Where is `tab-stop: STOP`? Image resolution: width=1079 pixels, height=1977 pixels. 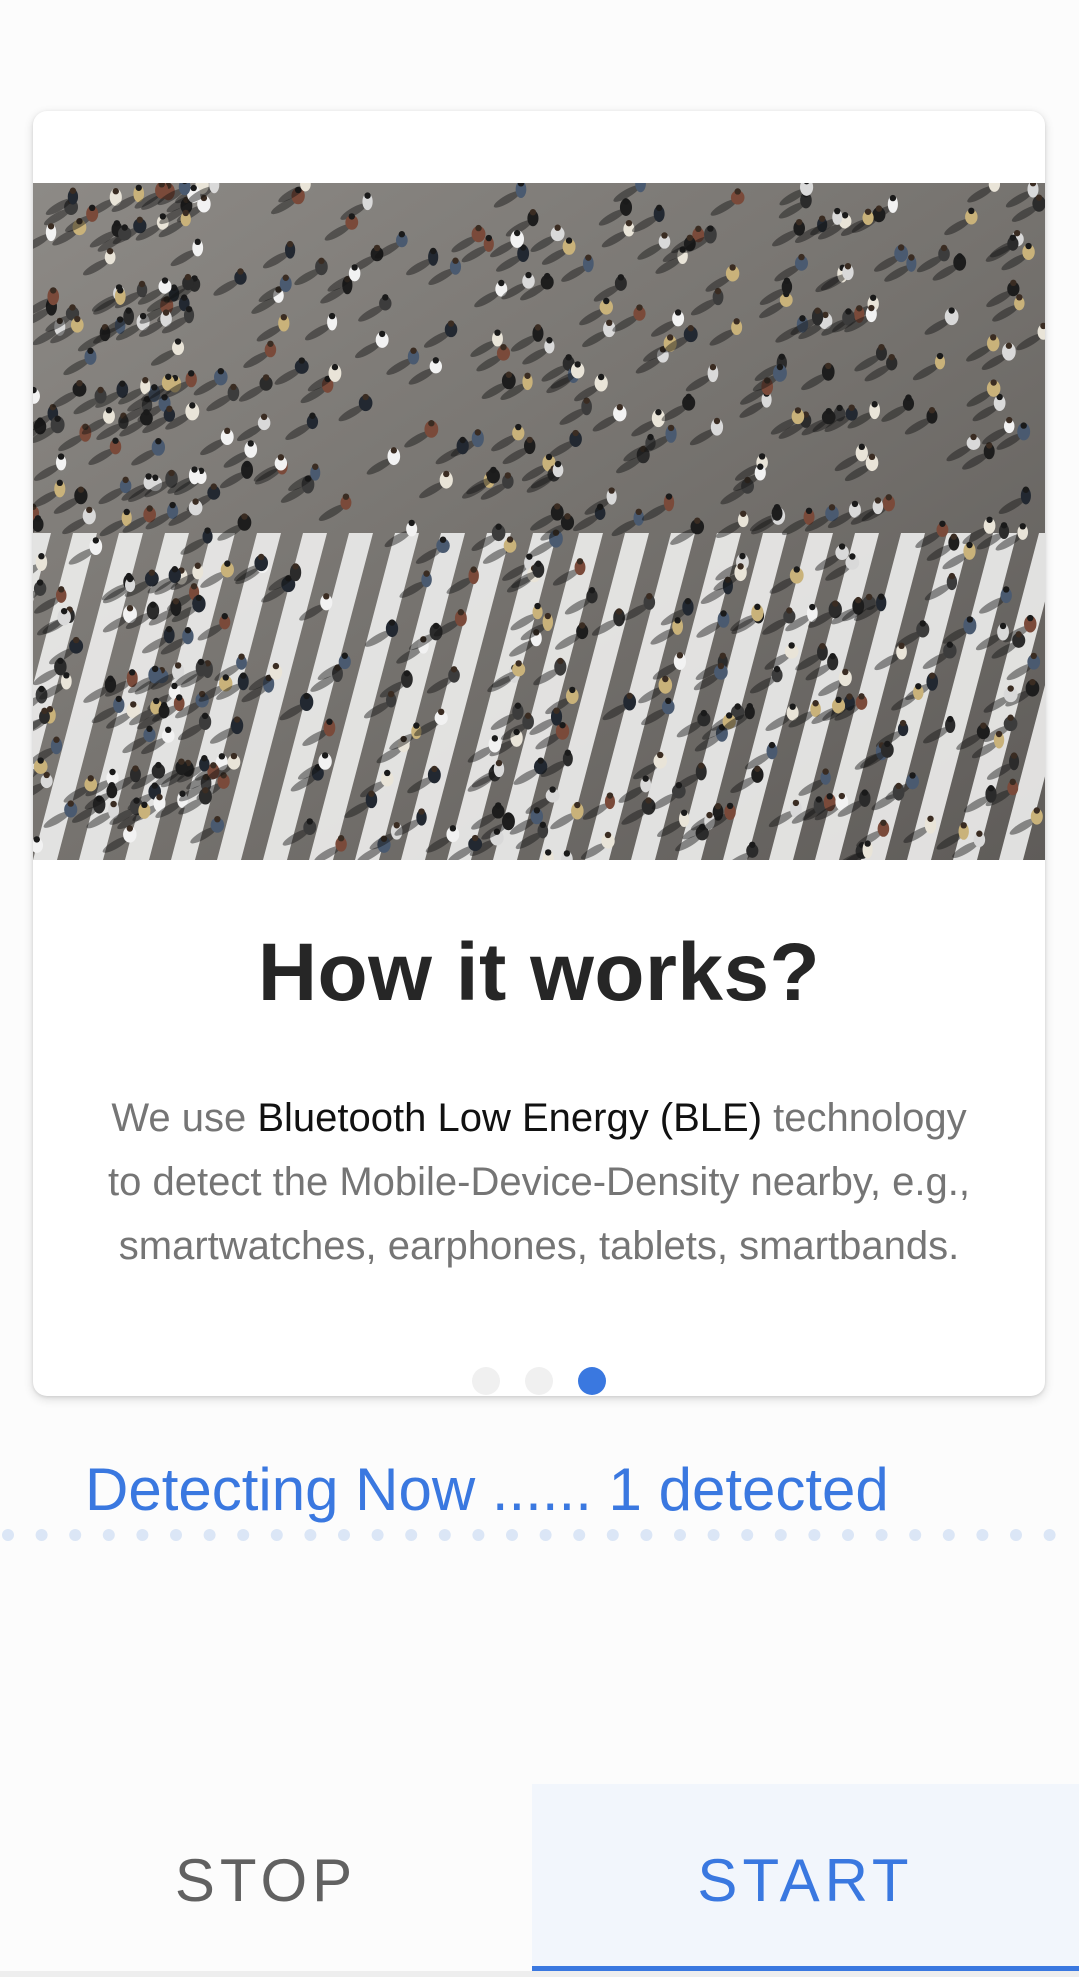 tab-stop: STOP is located at coordinates (266, 1876).